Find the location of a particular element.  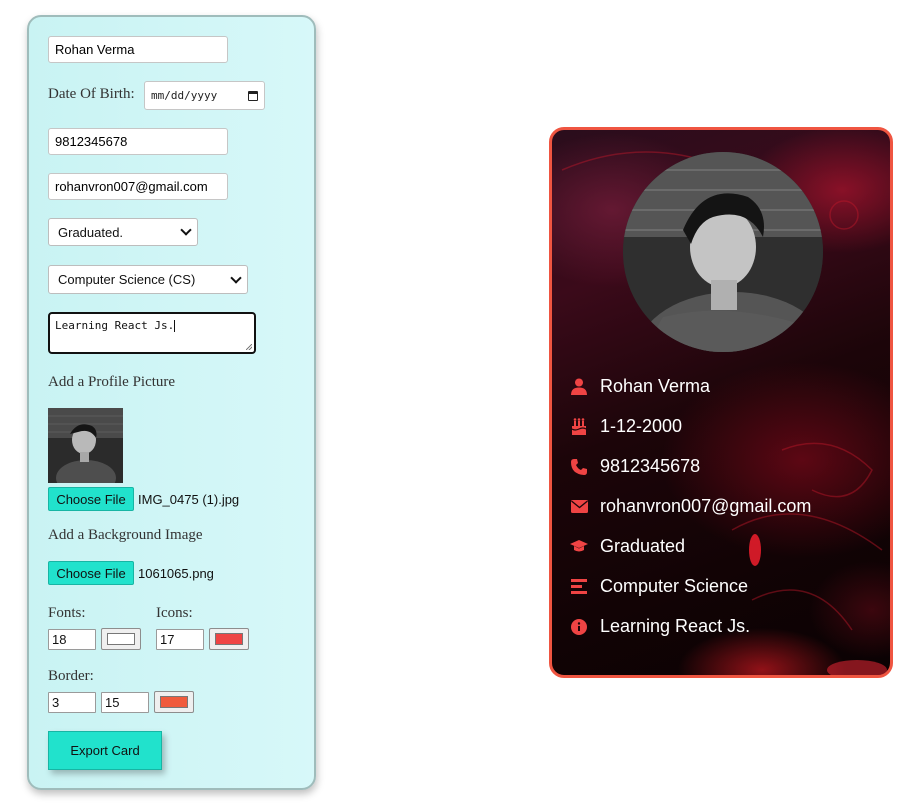

icon-color-swatch is located at coordinates (229, 639).